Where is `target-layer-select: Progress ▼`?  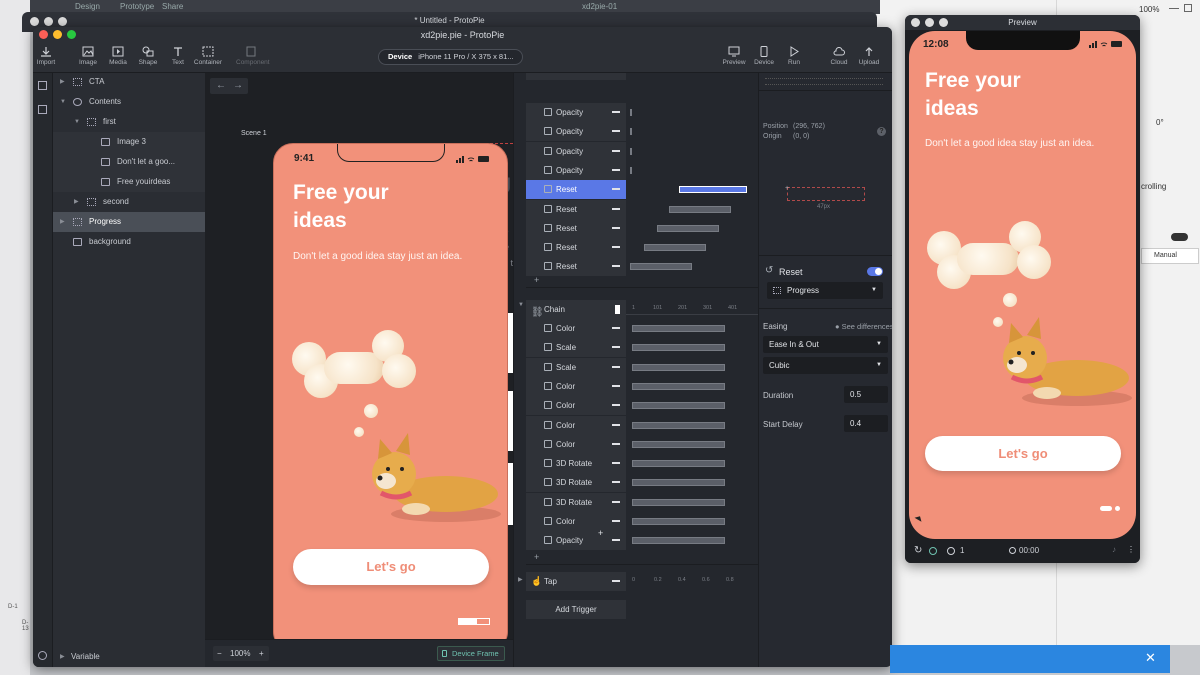 target-layer-select: Progress ▼ is located at coordinates (825, 290).